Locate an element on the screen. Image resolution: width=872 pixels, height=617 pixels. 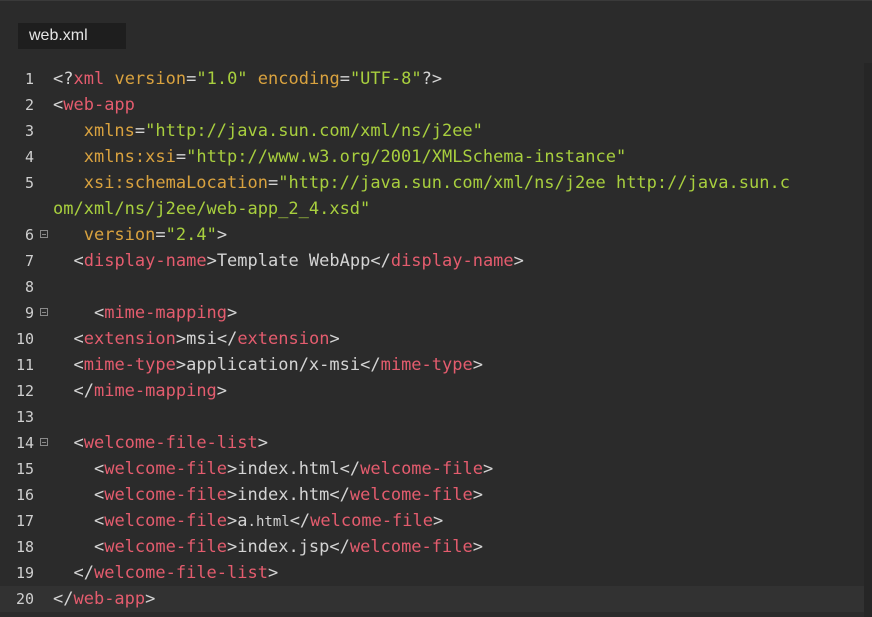
code-content: version="2.4"> is located at coordinates (140, 235).